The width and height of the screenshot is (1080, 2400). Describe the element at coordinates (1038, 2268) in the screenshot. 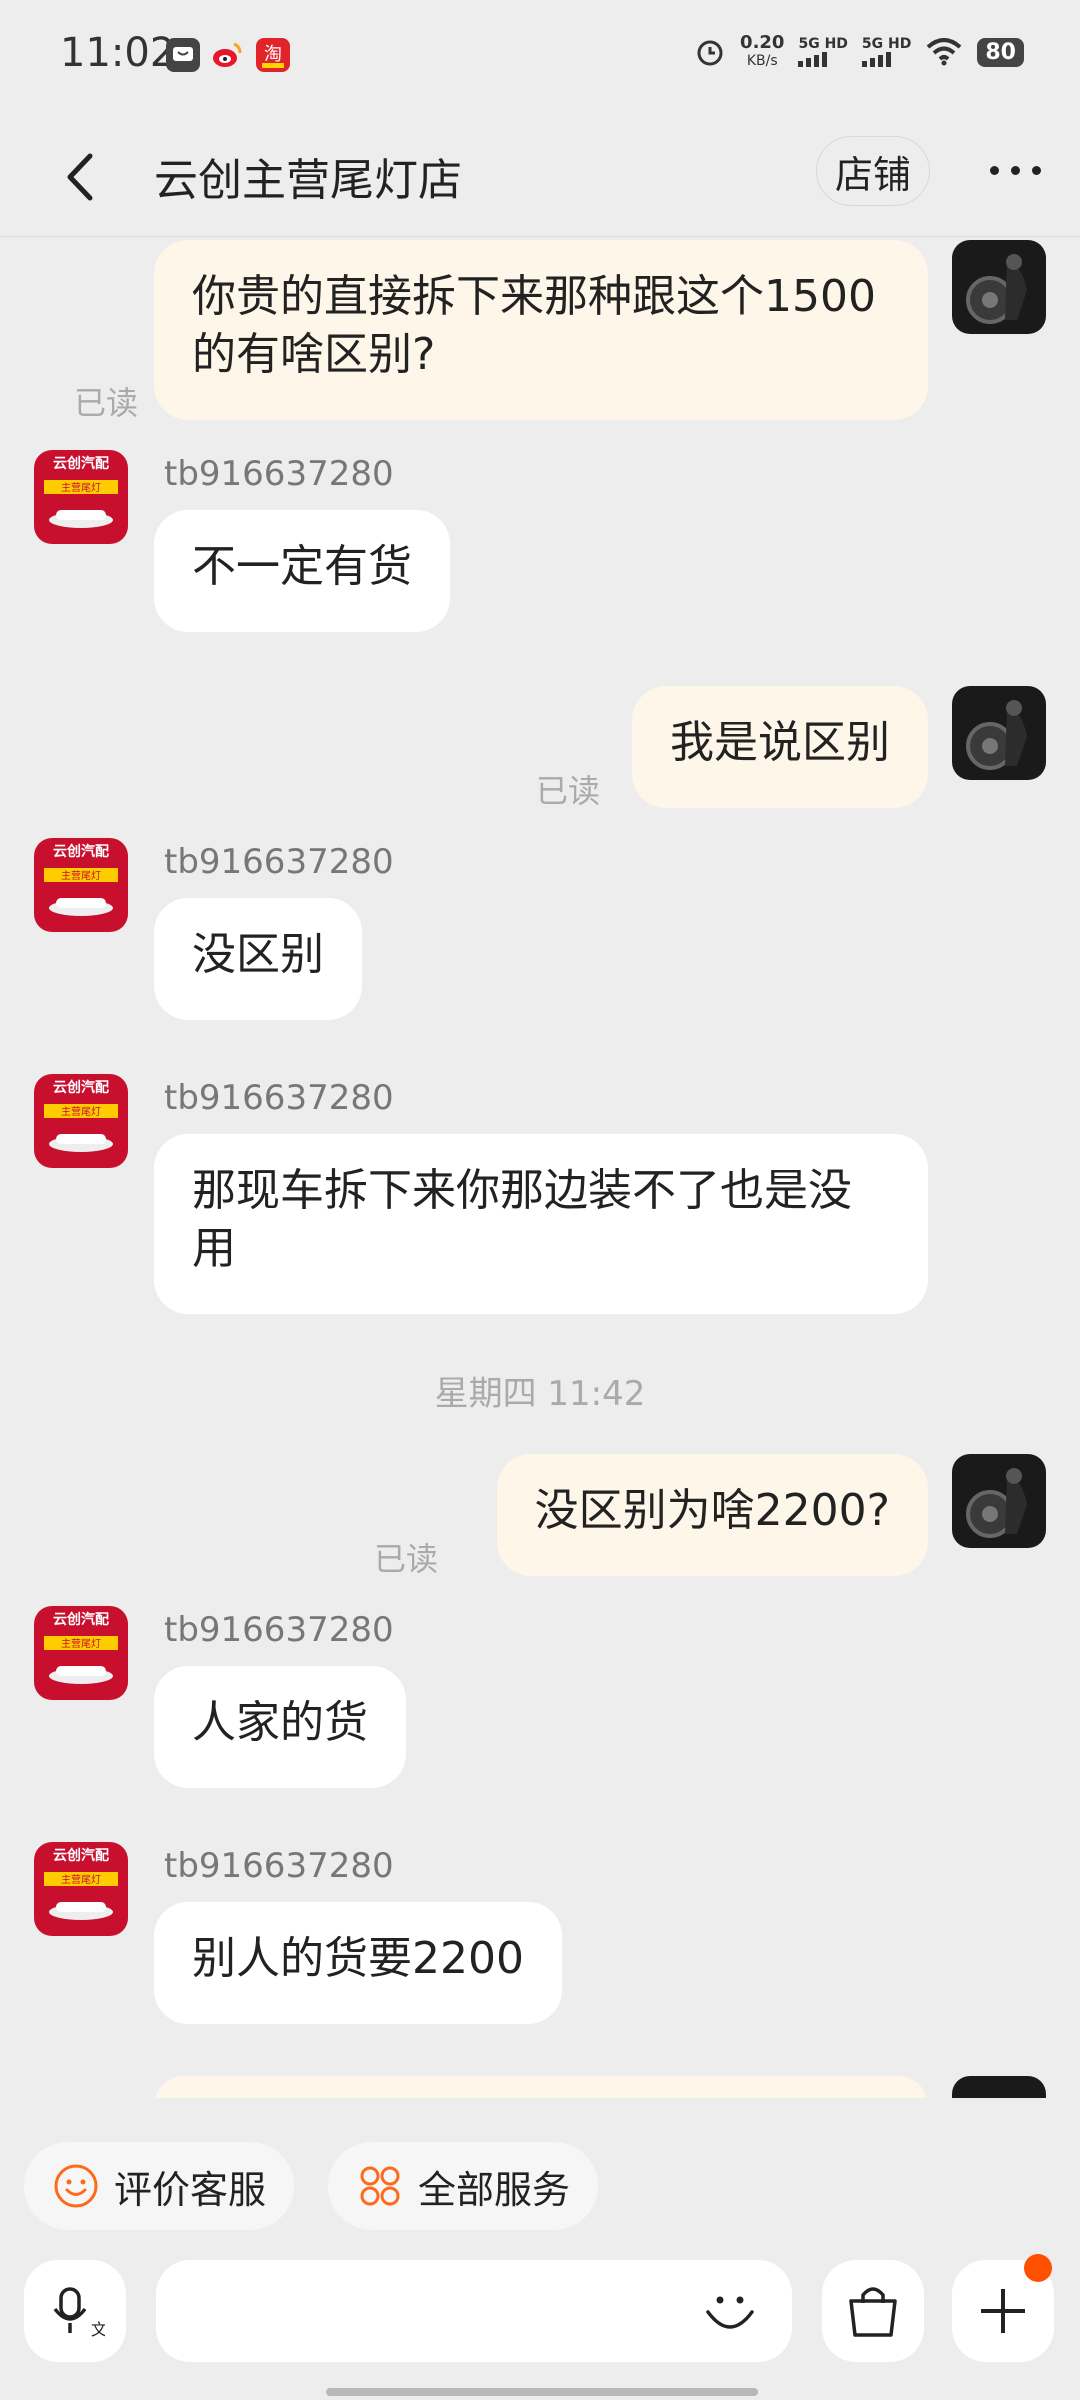

I see `notification-dot` at that location.